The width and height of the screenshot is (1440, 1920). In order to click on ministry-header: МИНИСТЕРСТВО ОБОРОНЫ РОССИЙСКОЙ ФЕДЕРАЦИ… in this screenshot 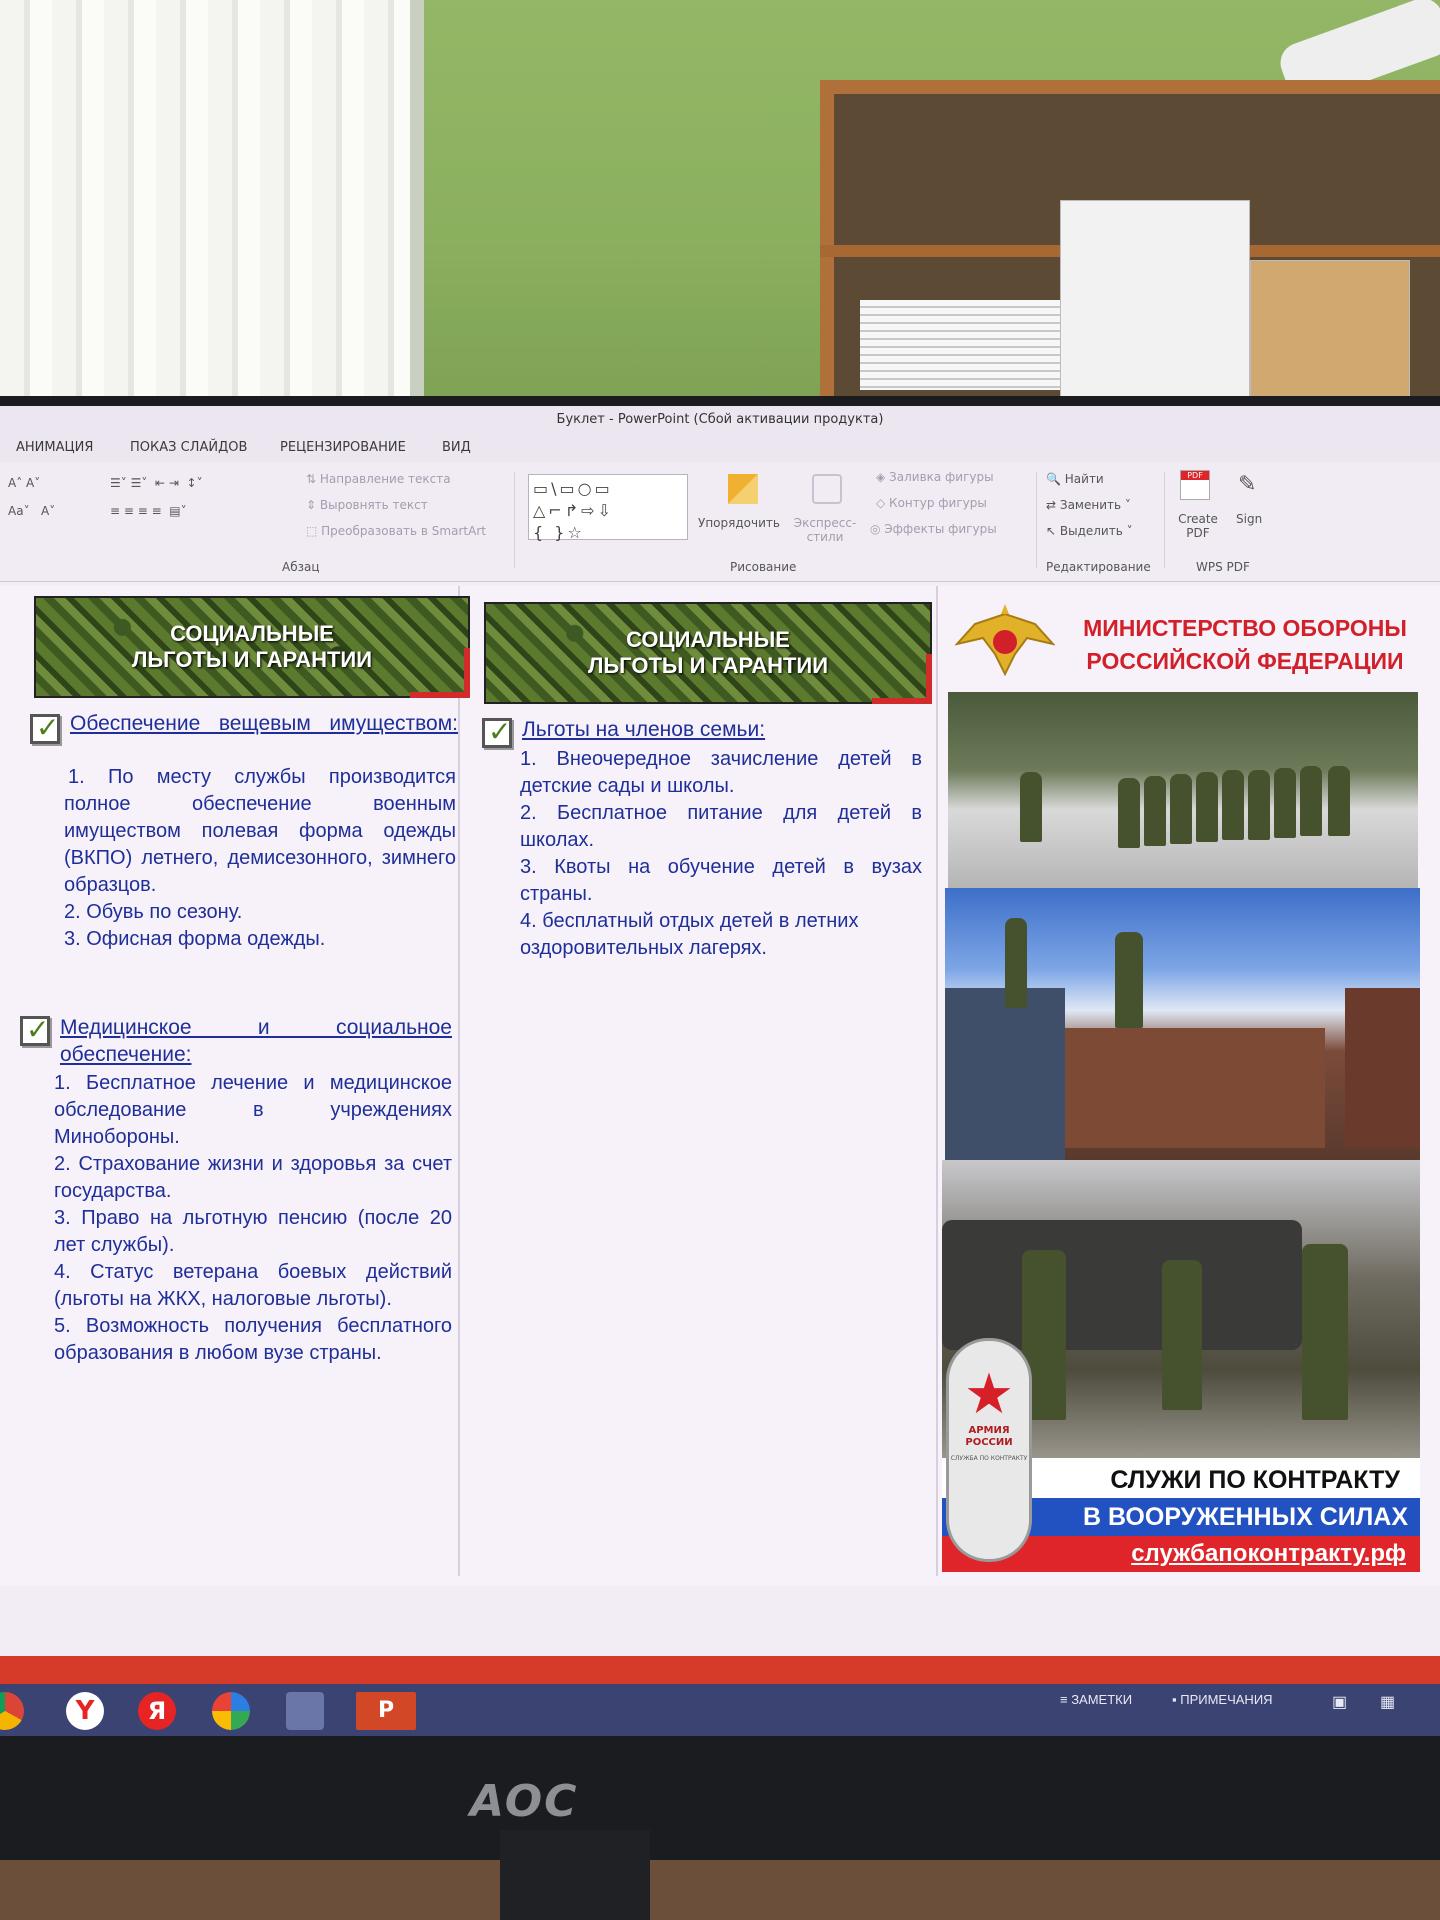, I will do `click(1182, 641)`.